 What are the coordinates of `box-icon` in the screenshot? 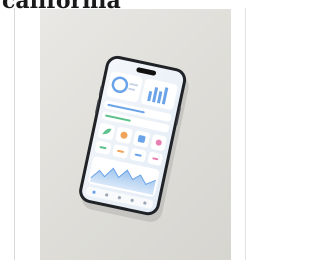 It's located at (141, 139).